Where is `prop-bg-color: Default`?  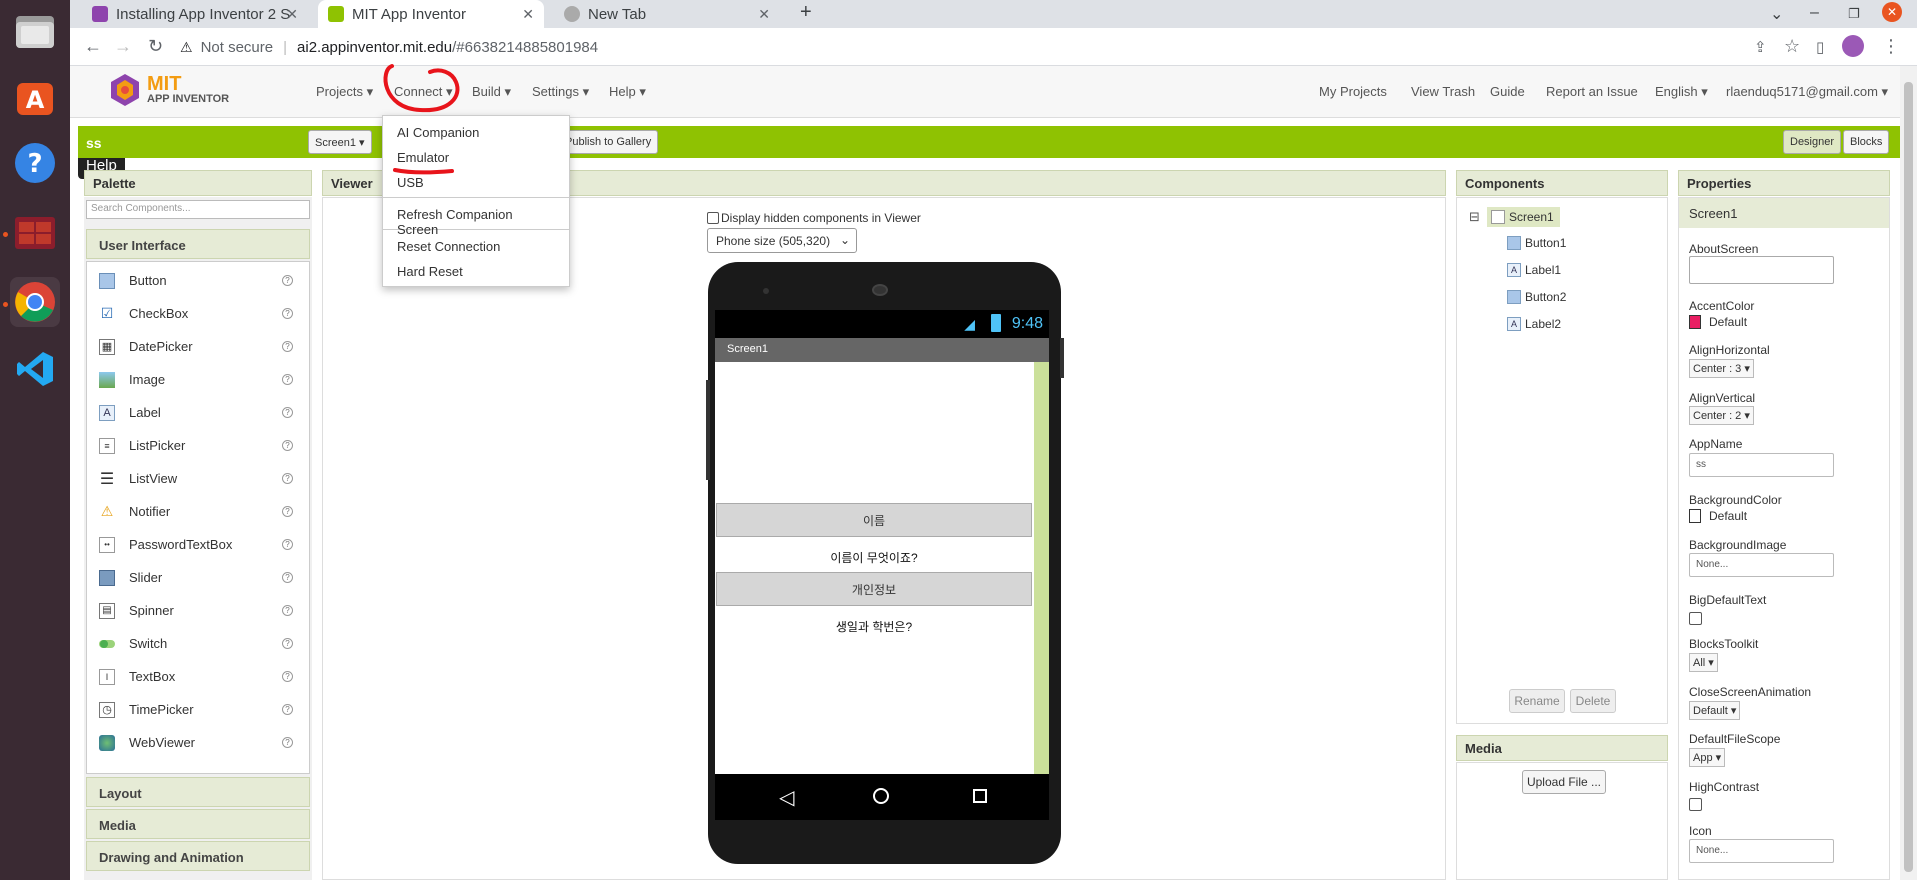
prop-bg-color: Default is located at coordinates (1718, 516).